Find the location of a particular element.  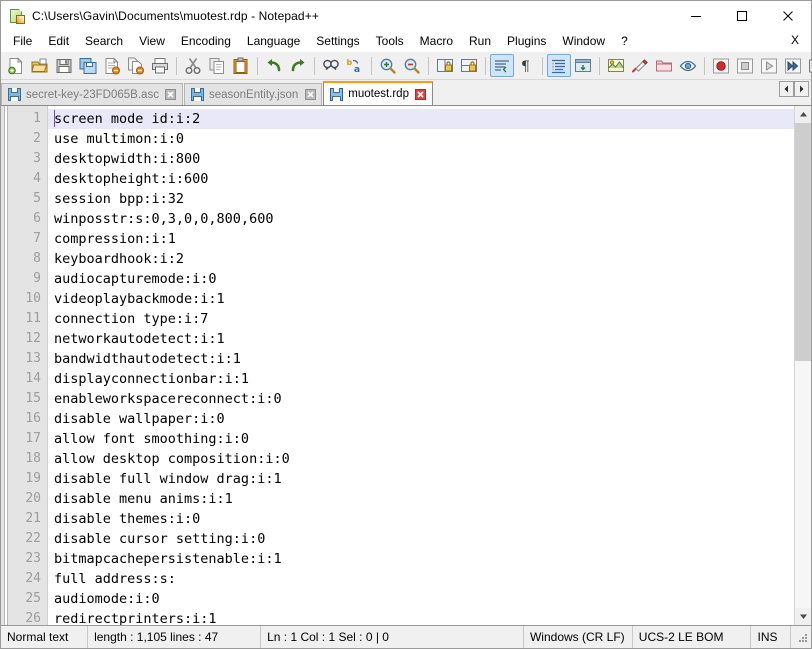

vertical-scrollbar is located at coordinates (802, 365).